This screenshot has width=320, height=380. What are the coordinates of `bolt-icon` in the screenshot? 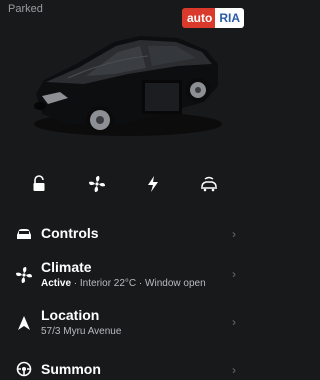 It's located at (153, 184).